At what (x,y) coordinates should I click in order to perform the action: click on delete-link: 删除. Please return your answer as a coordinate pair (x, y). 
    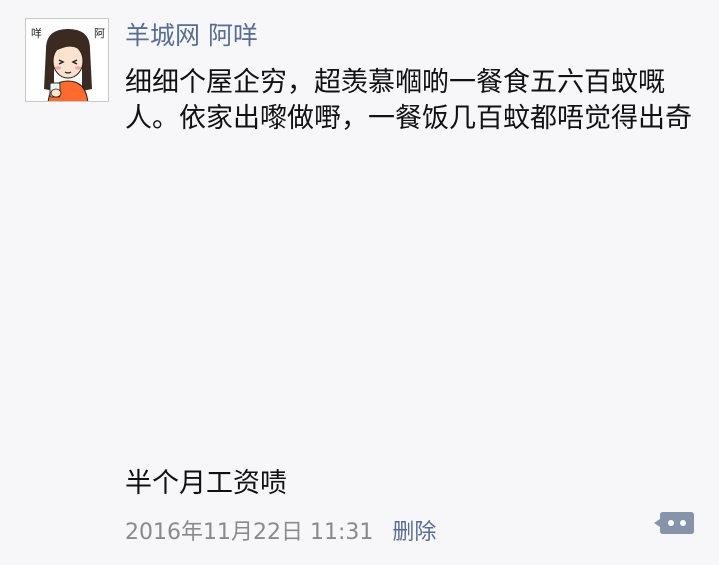
    Looking at the image, I should click on (414, 532).